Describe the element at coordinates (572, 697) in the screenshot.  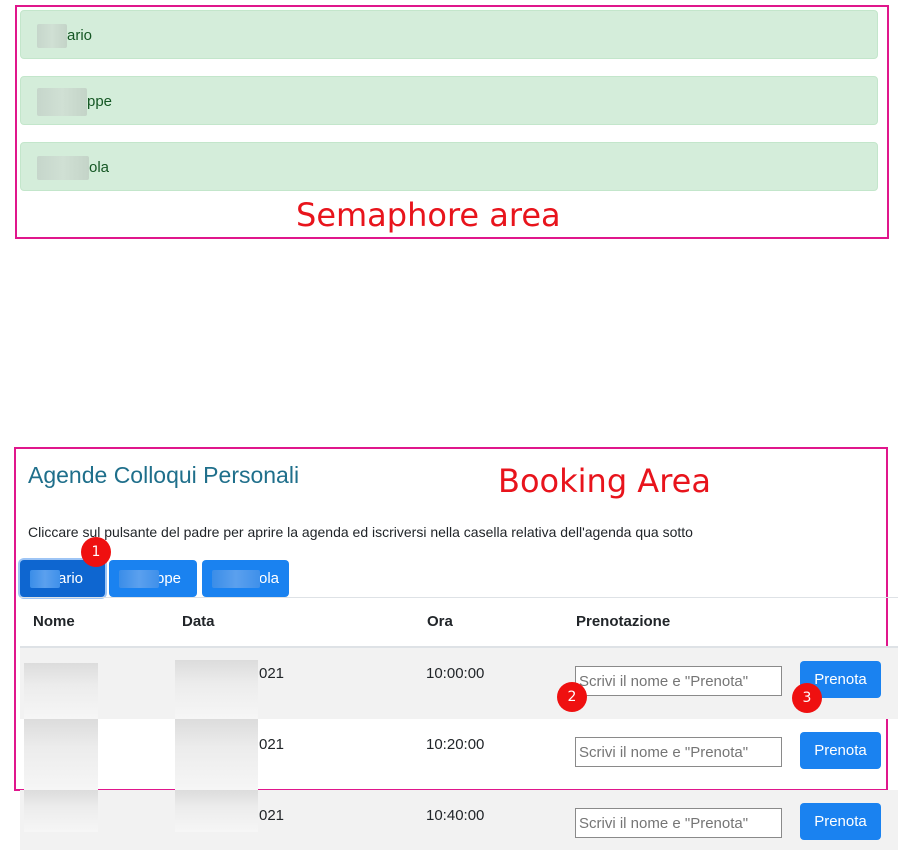
I see `annotation-badge-2: 2` at that location.